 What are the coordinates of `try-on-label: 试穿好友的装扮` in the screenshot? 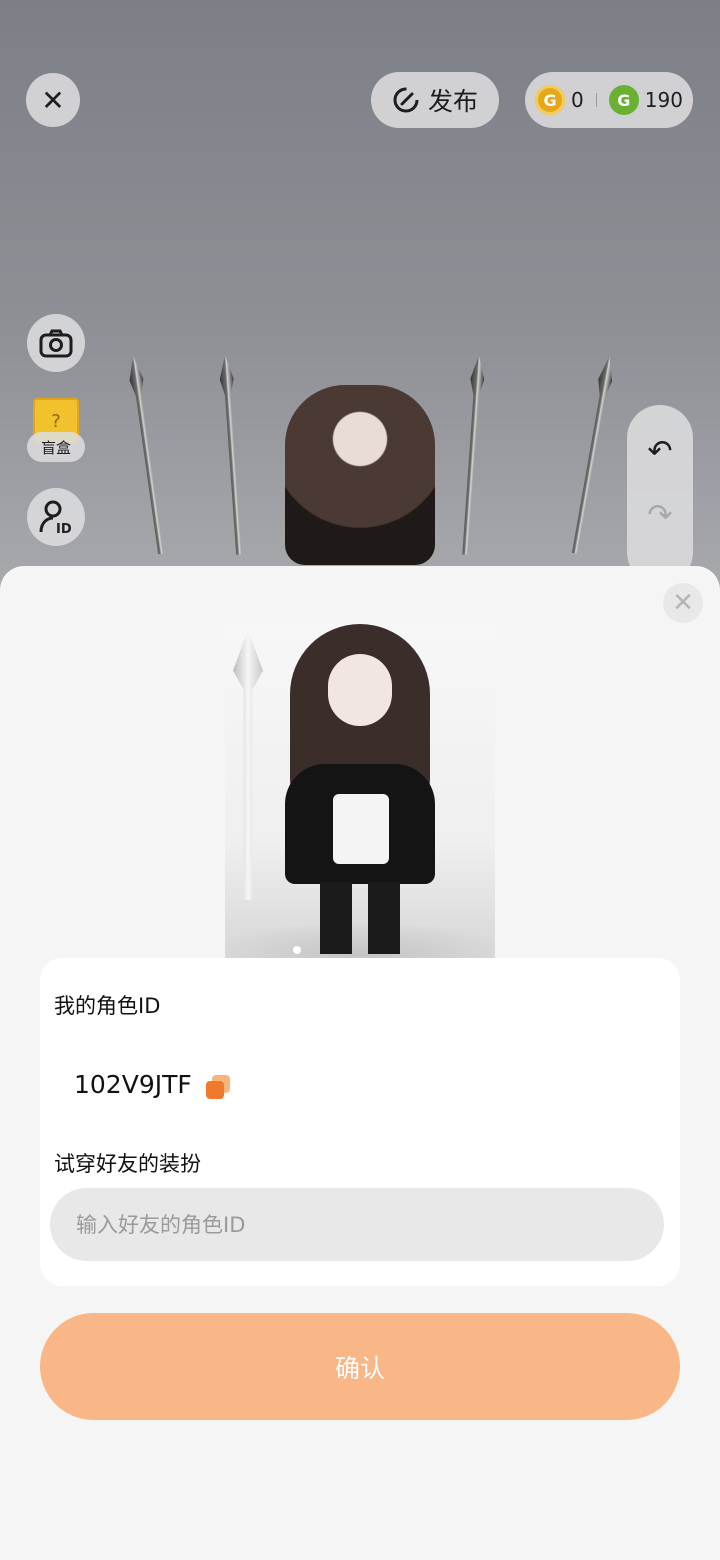 It's located at (127, 1164).